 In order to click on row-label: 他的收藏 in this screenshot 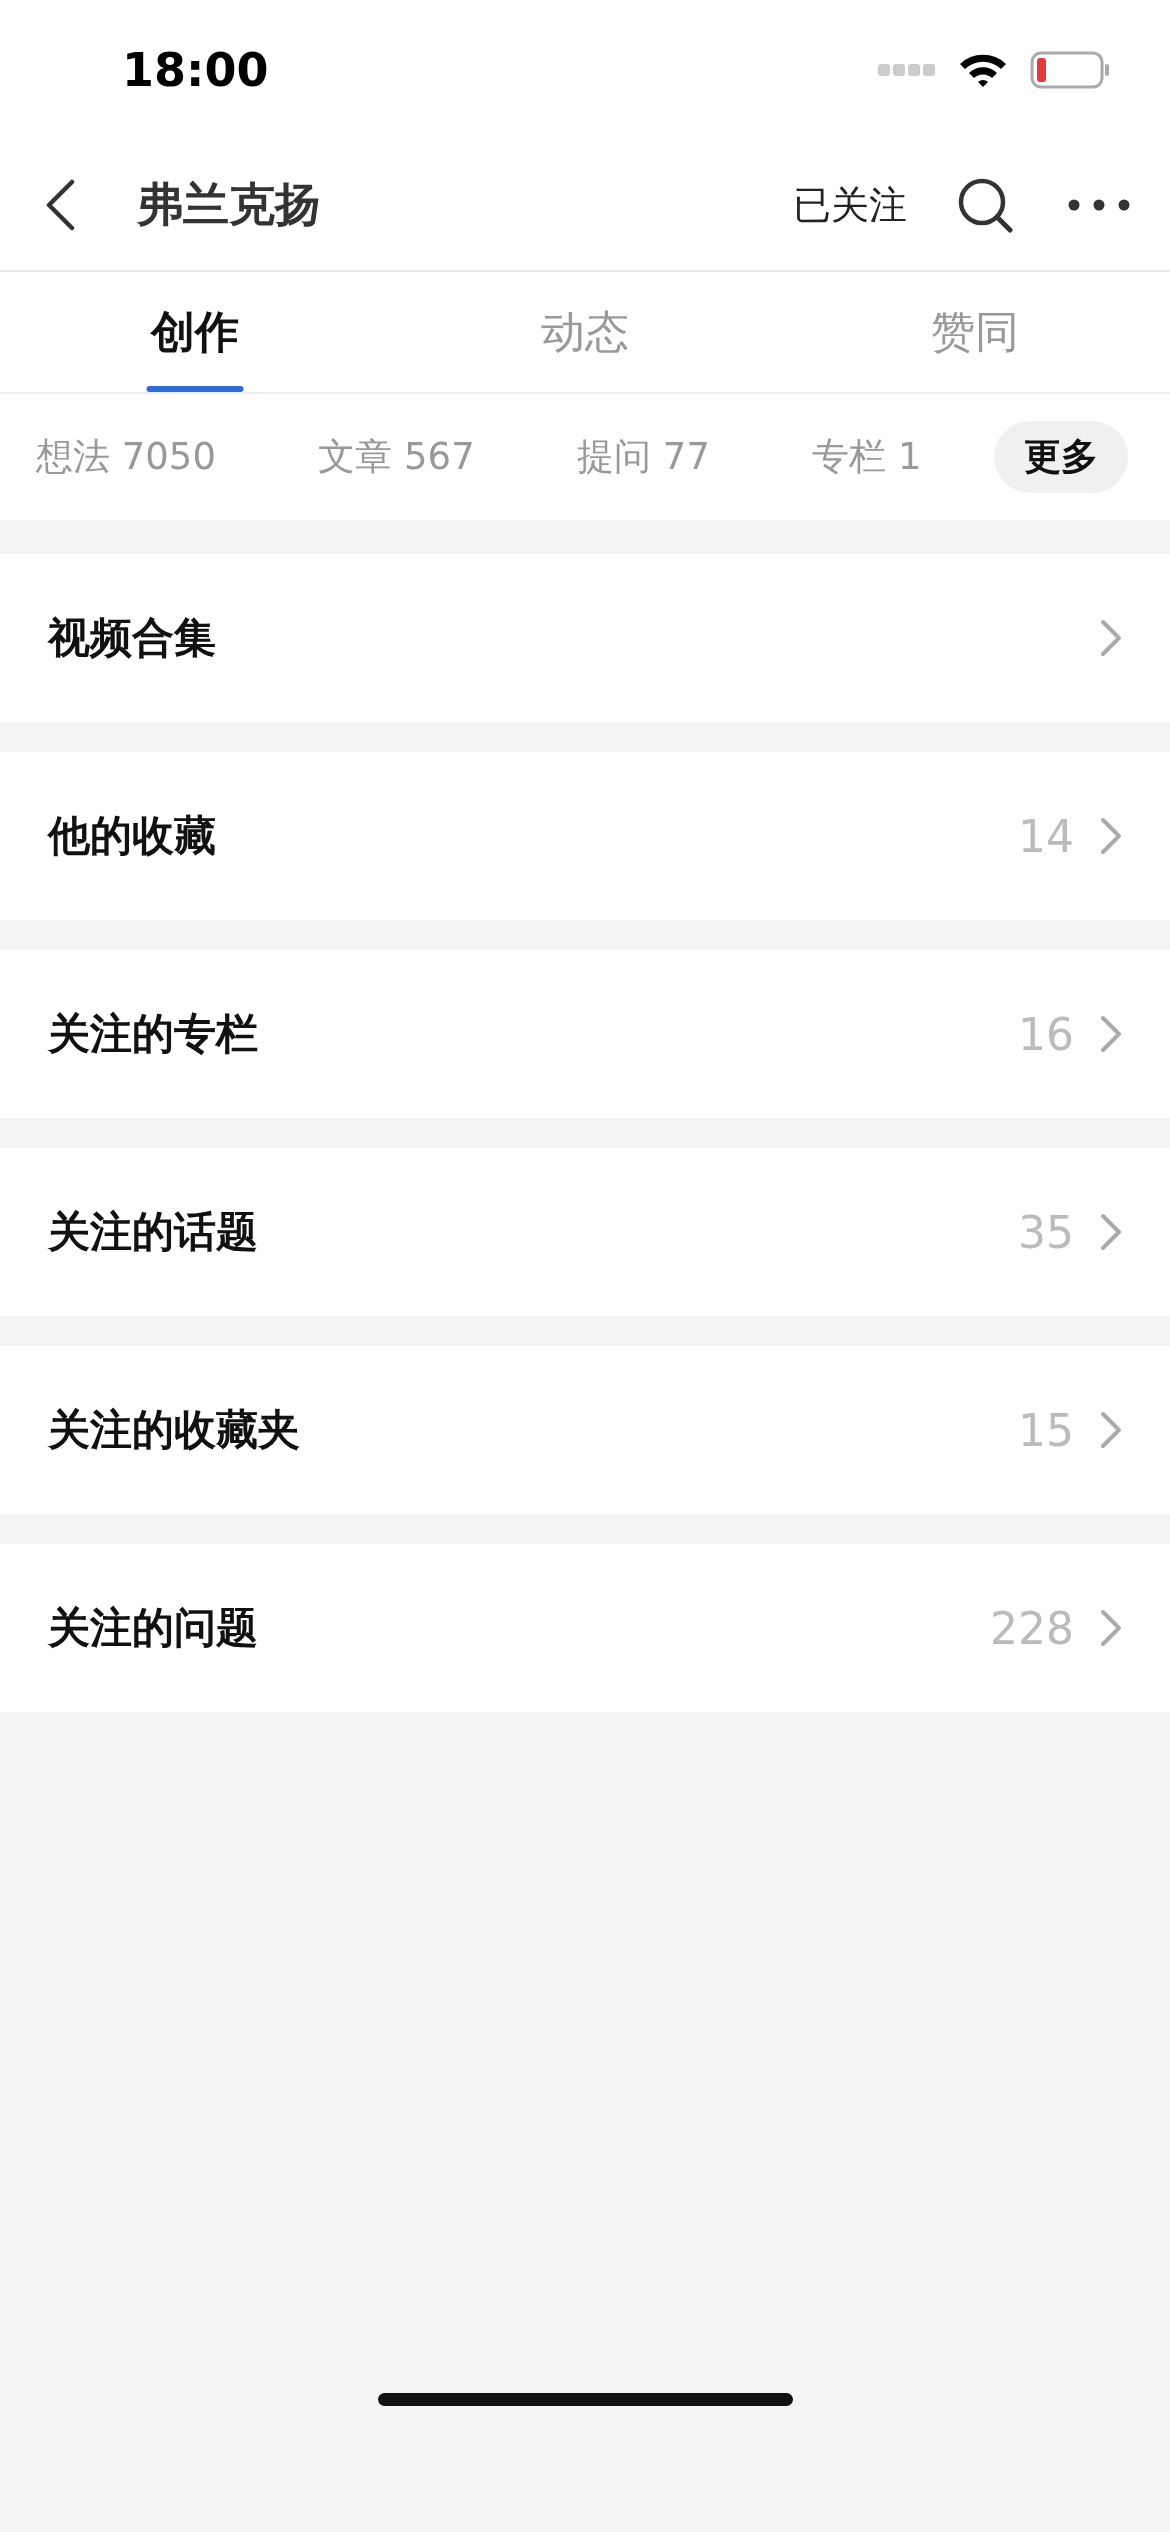, I will do `click(132, 836)`.